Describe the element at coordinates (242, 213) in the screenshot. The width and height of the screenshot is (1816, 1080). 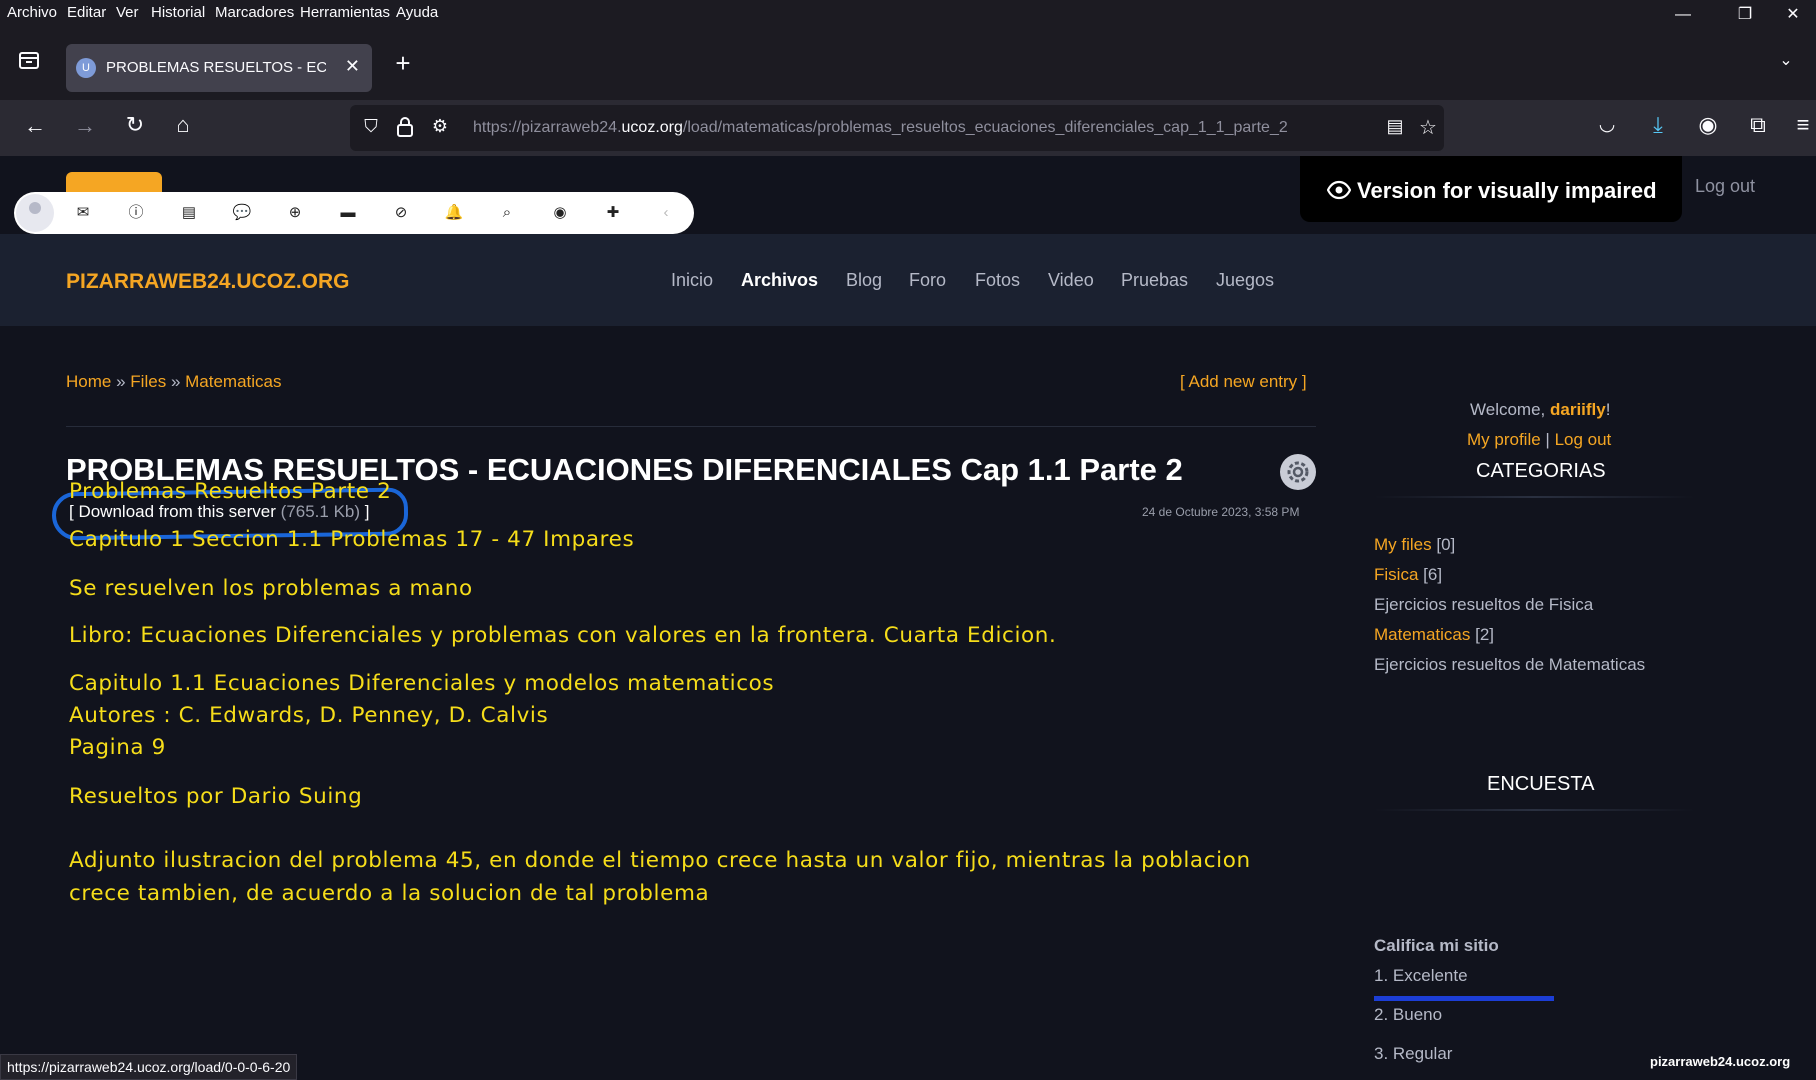
I see `chat-icon: 💬` at that location.